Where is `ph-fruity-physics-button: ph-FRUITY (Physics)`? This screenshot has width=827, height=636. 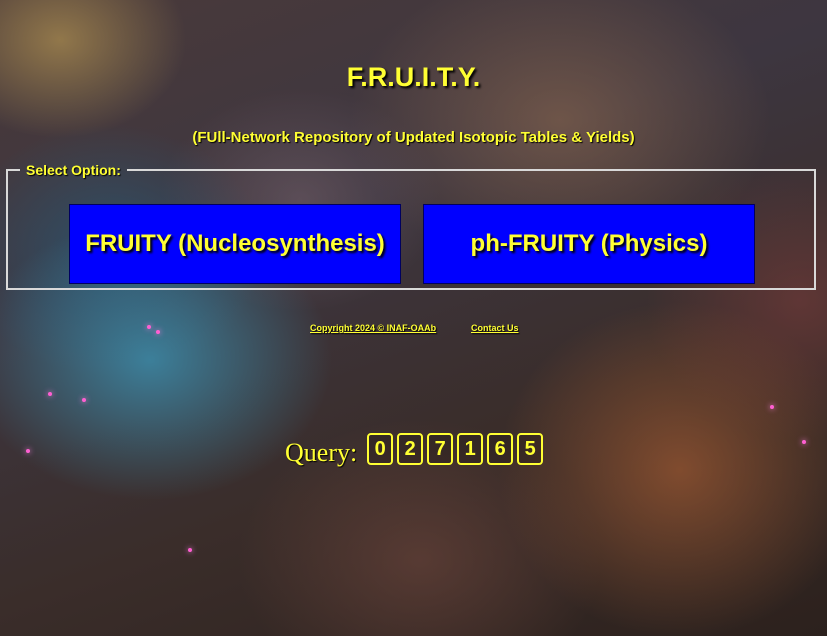
ph-fruity-physics-button: ph-FRUITY (Physics) is located at coordinates (589, 244).